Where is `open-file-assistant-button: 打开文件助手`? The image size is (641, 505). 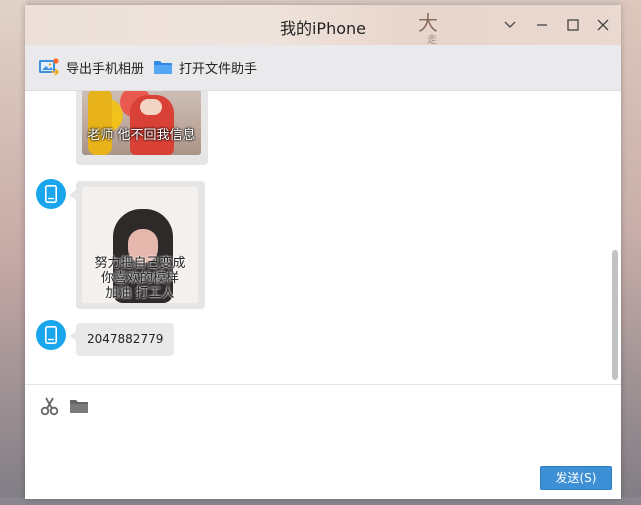
open-file-assistant-button: 打开文件助手 is located at coordinates (205, 67).